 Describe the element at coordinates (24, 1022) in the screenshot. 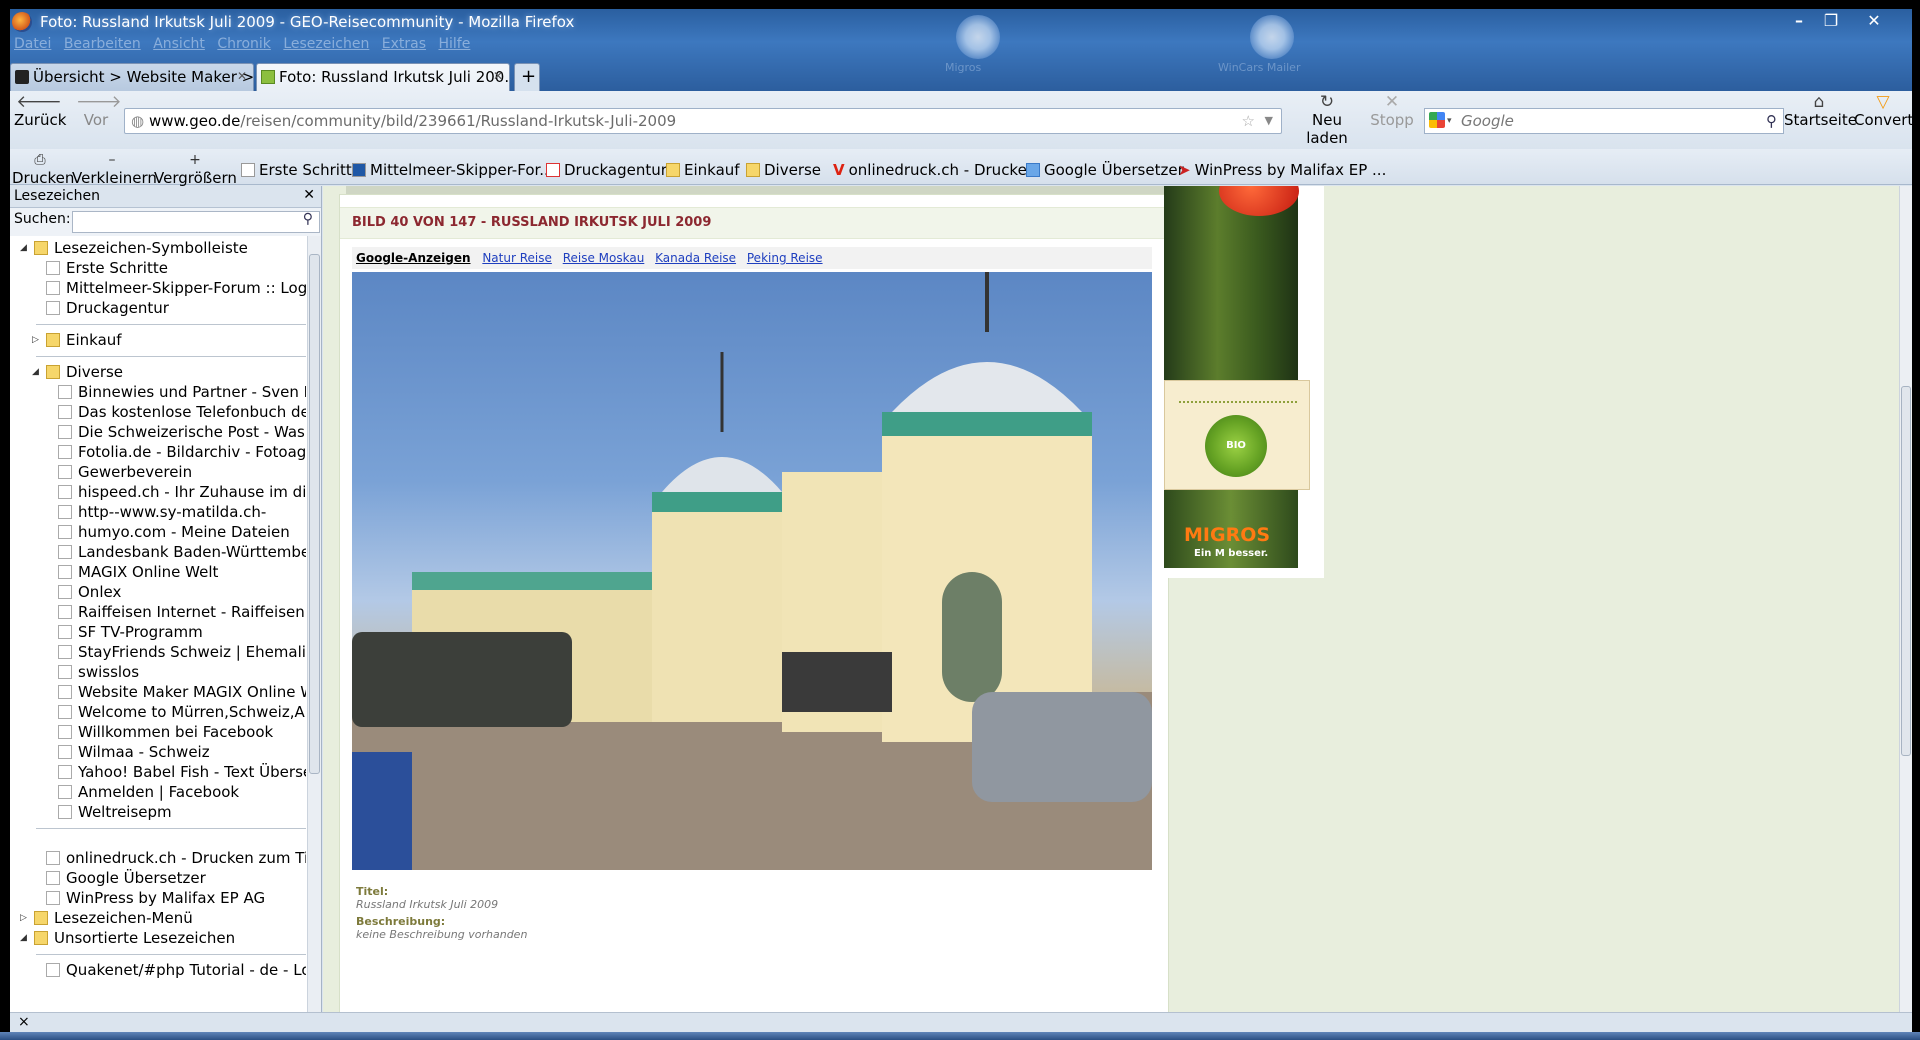

I see `close-findbar-icon: ×` at that location.